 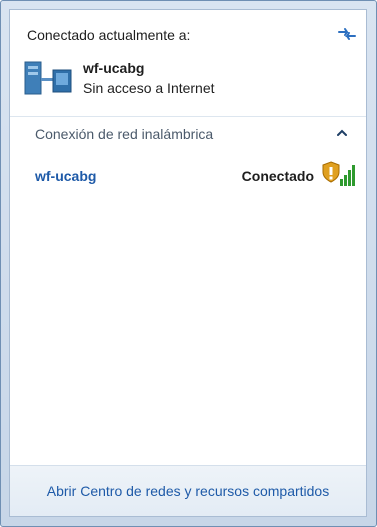 I want to click on connected-header: Conectado actualmente a:, so click(x=109, y=35).